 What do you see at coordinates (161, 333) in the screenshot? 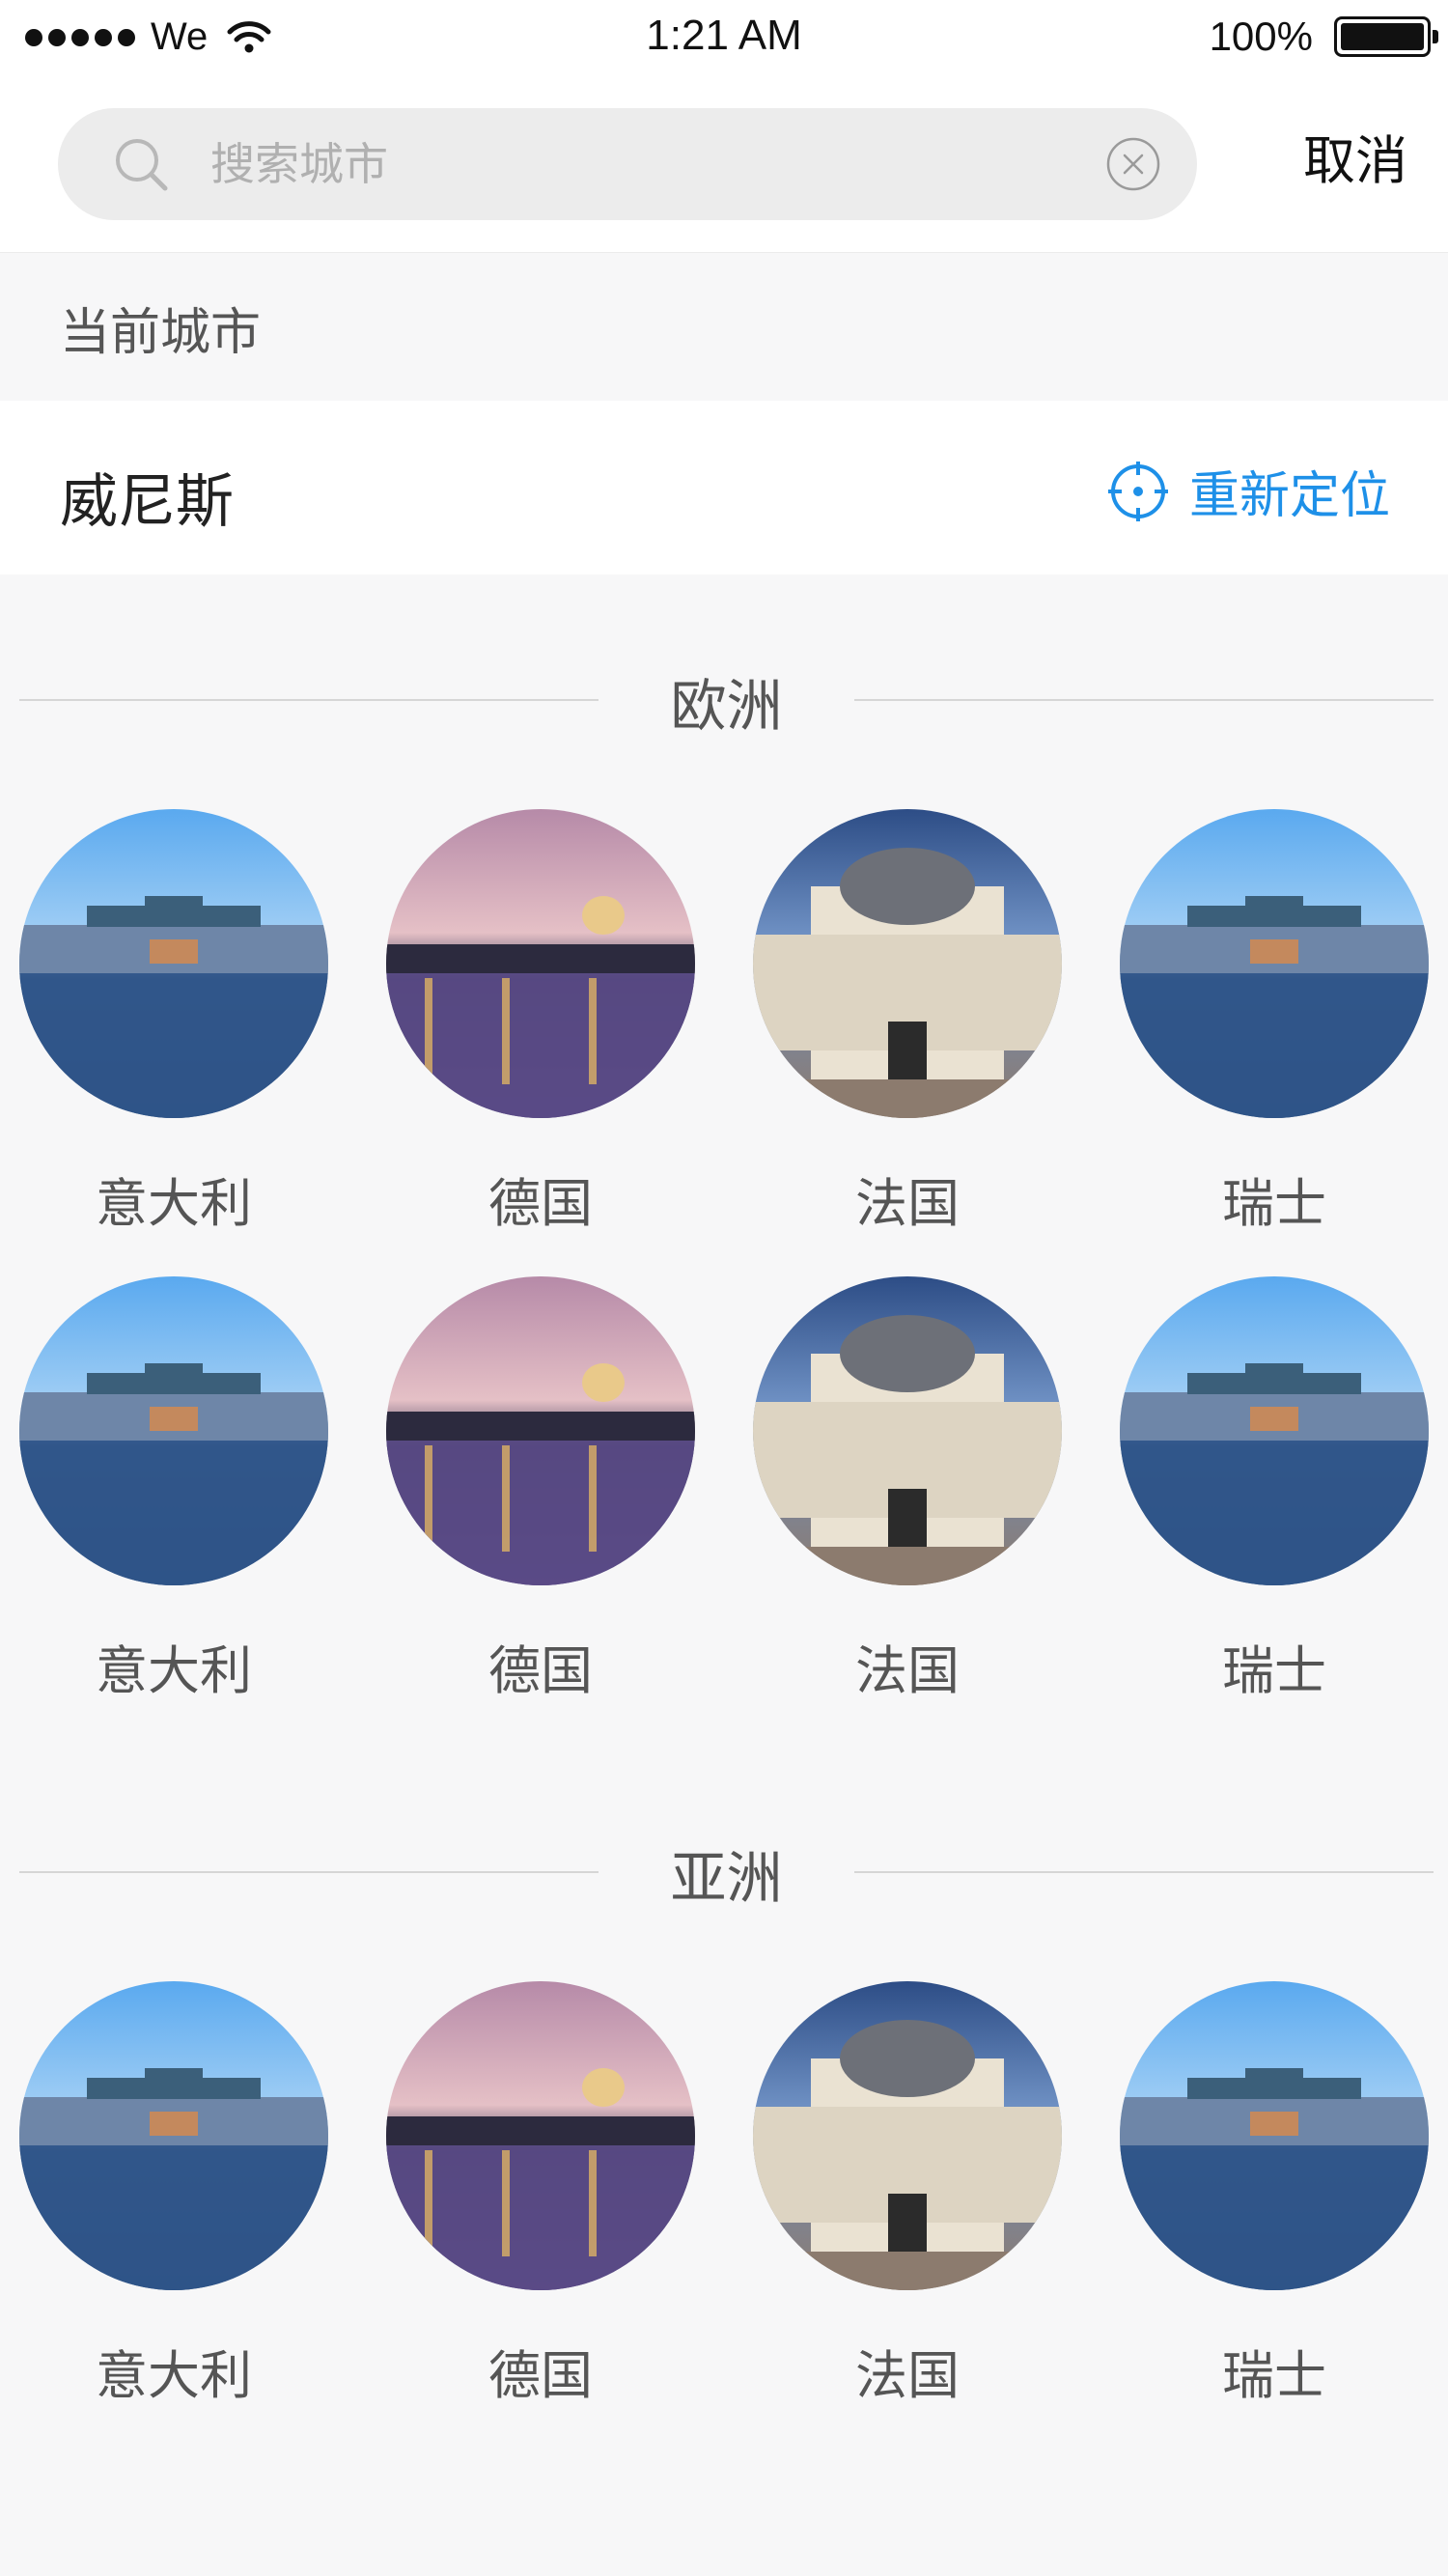
I see `current-city-heading: 当前城市` at bounding box center [161, 333].